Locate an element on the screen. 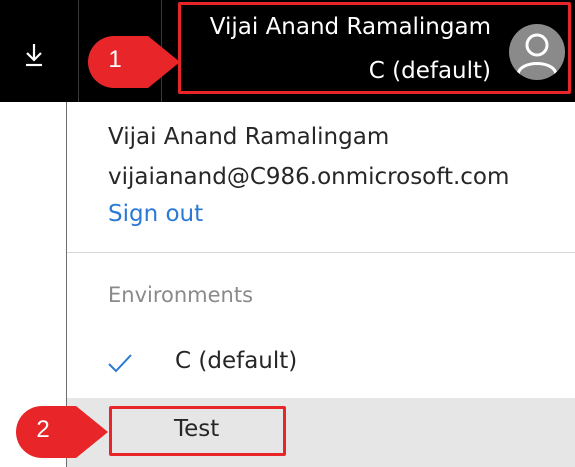 The width and height of the screenshot is (575, 467). menu-user-name: Vijai Anand Ramalingam is located at coordinates (249, 137).